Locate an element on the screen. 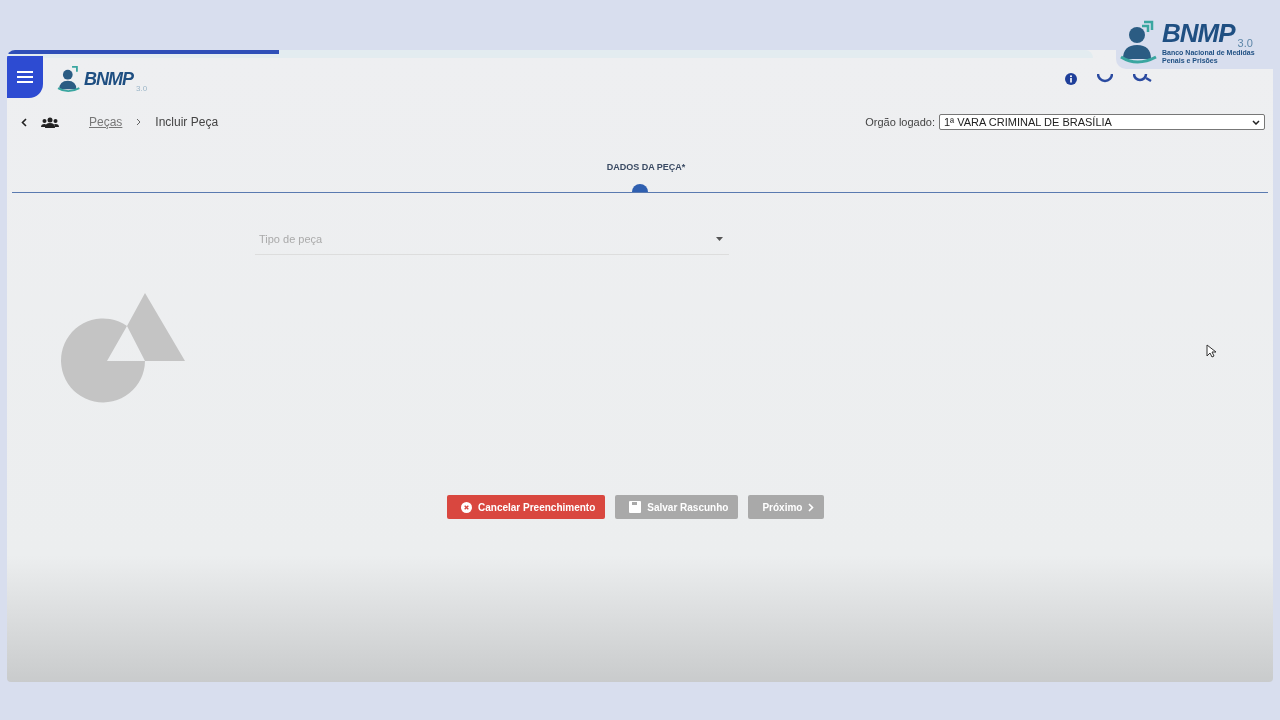  users-icon is located at coordinates (50, 122).